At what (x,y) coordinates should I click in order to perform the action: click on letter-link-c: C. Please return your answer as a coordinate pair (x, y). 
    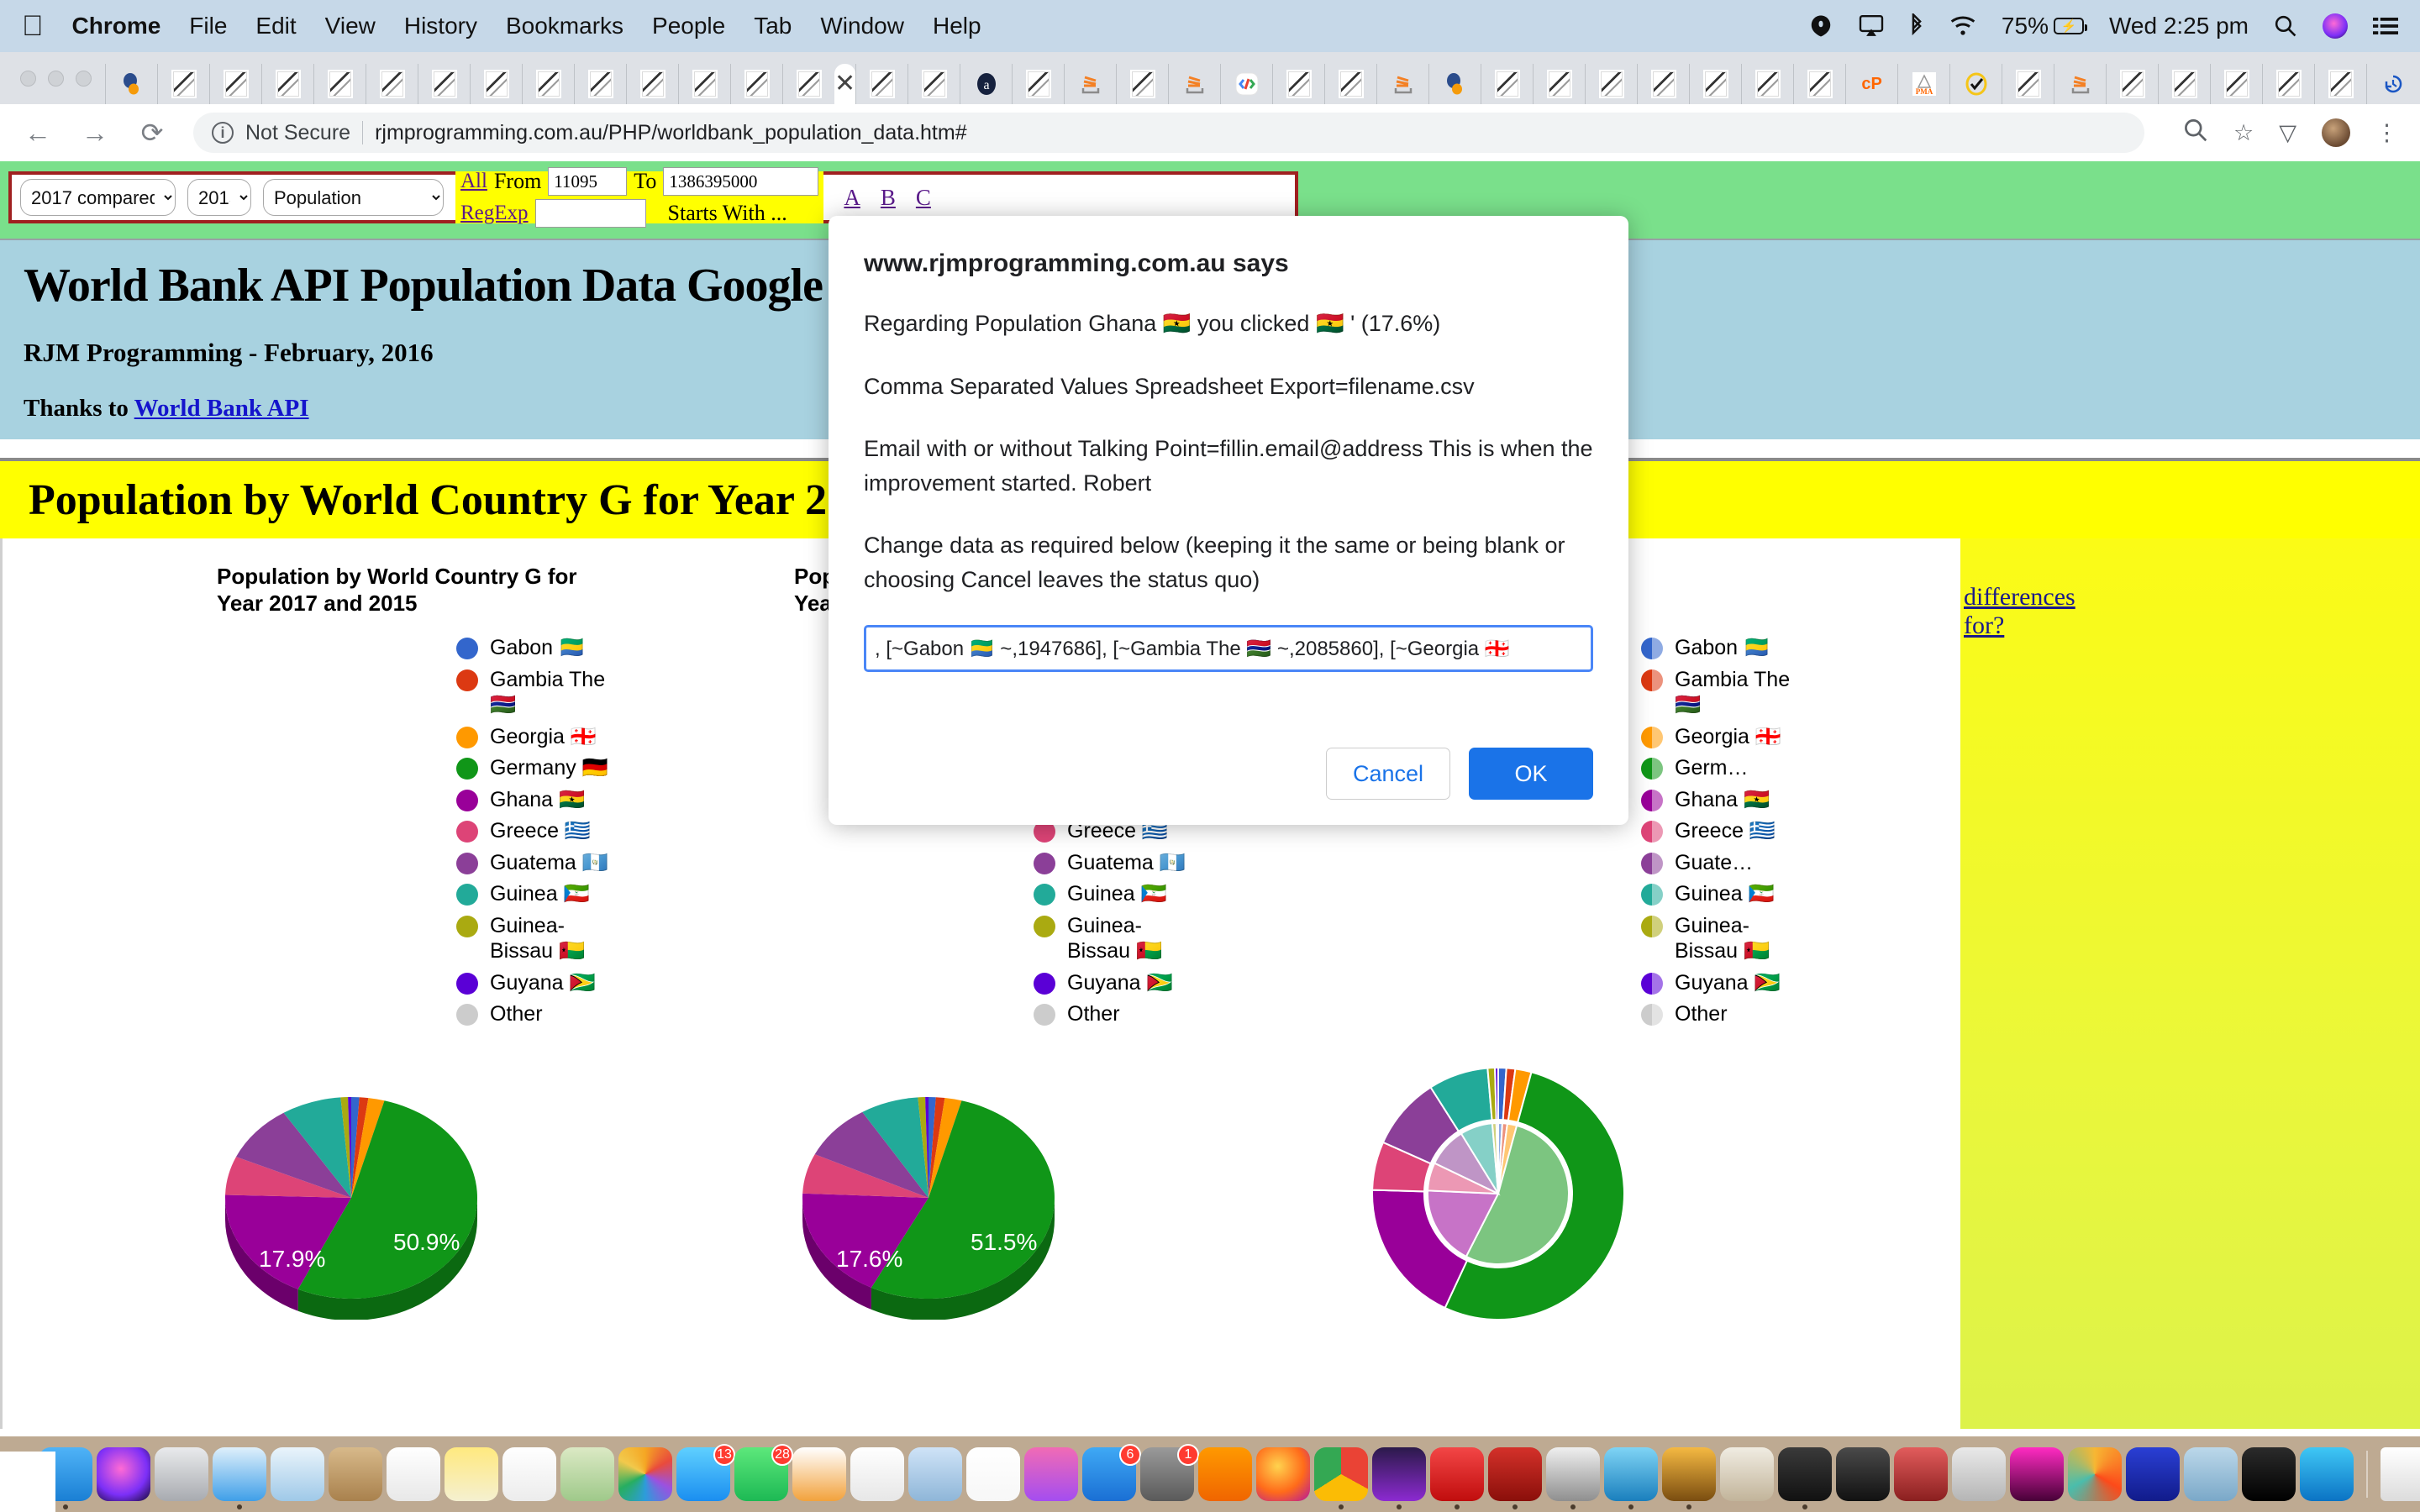
    Looking at the image, I should click on (924, 198).